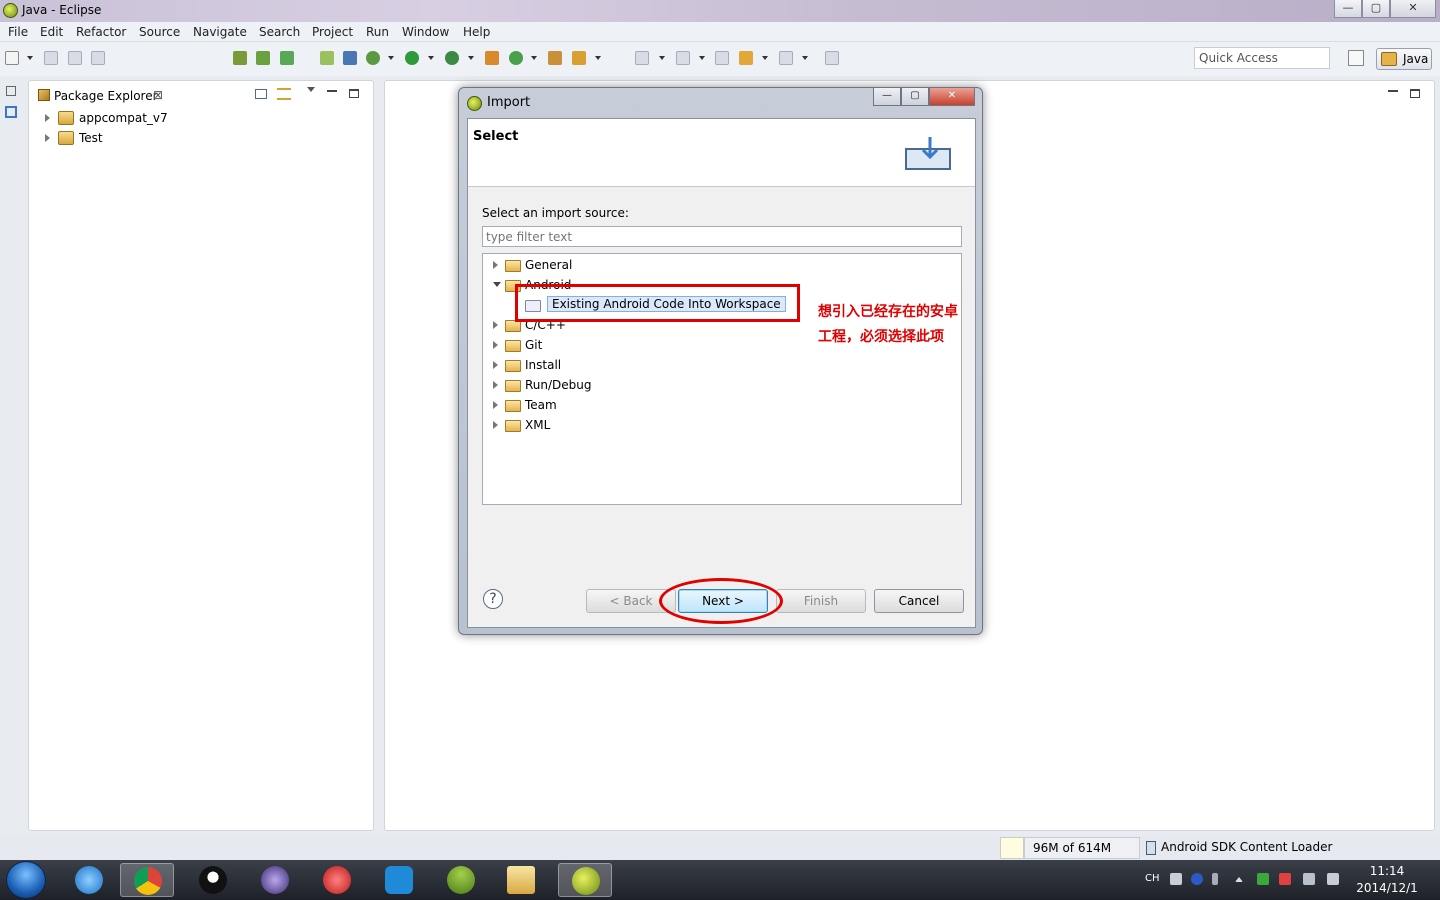 This screenshot has width=1440, height=900. Describe the element at coordinates (337, 880) in the screenshot. I see `taskbar-app-red` at that location.